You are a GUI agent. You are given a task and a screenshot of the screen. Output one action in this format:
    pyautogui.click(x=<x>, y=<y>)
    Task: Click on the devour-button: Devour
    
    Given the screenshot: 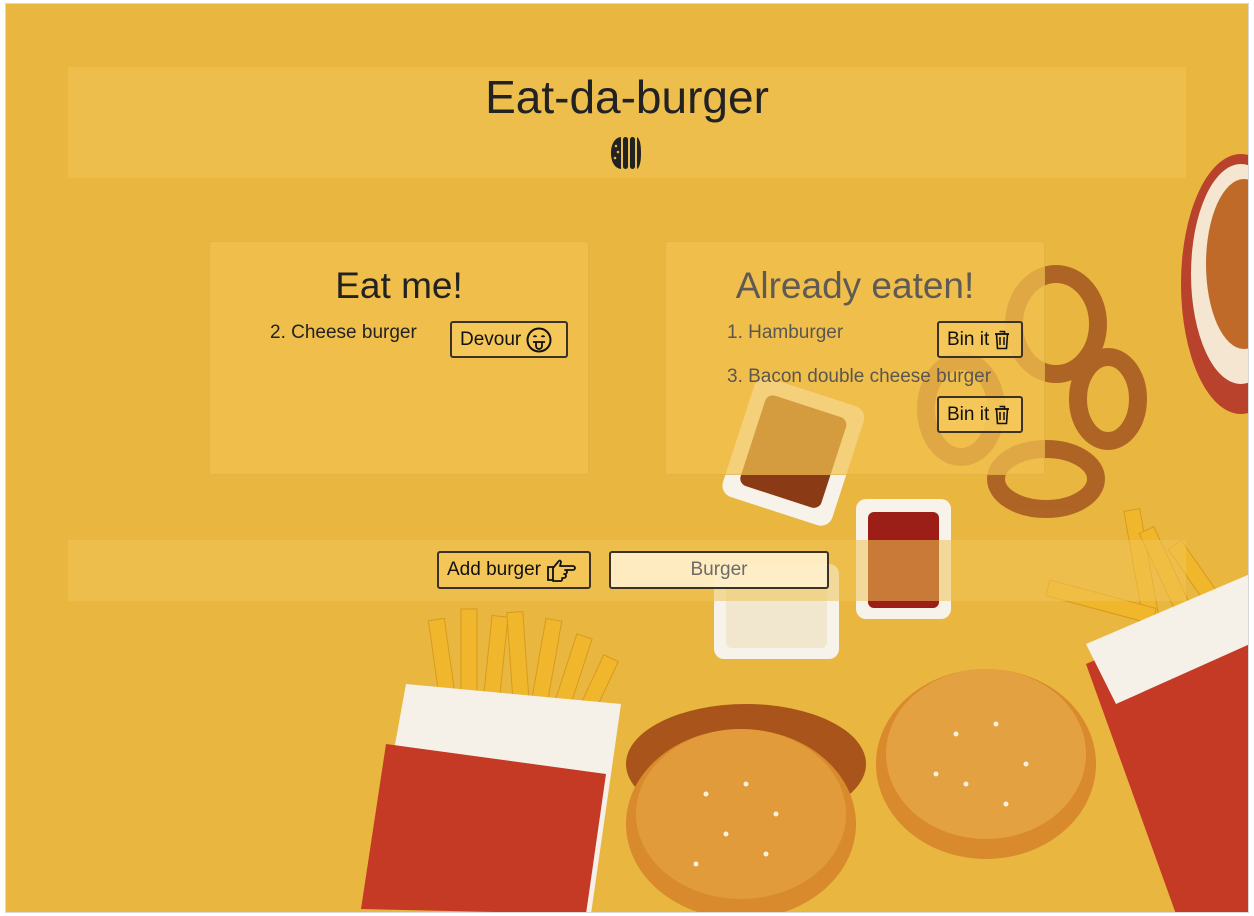 What is the action you would take?
    pyautogui.click(x=509, y=339)
    